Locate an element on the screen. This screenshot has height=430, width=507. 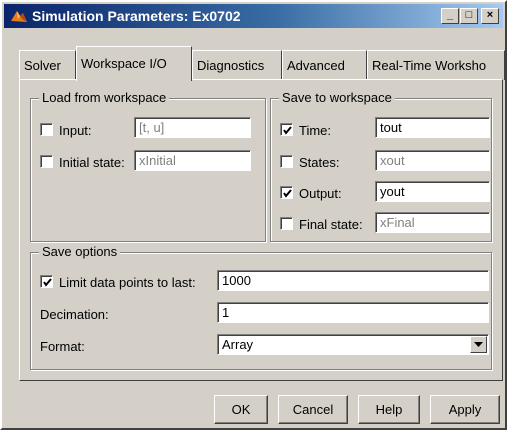
input-field: [t, u] is located at coordinates (192, 127).